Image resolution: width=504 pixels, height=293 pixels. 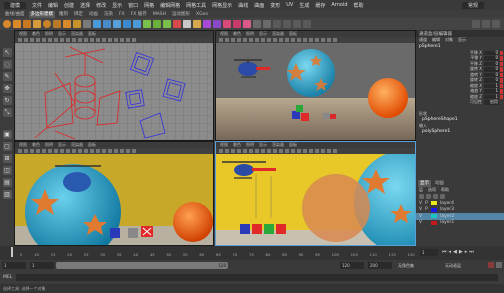 I want to click on poly-cylinder-icon, so click(x=27, y=24).